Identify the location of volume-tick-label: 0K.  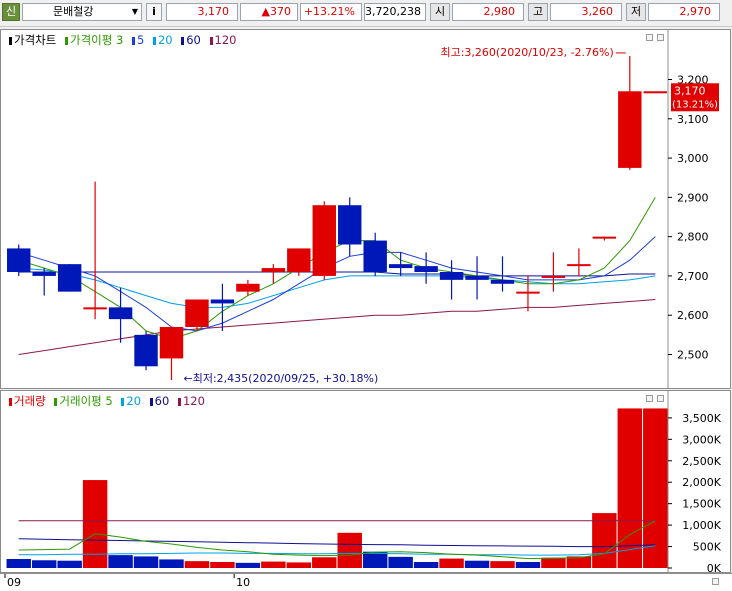
(714, 567).